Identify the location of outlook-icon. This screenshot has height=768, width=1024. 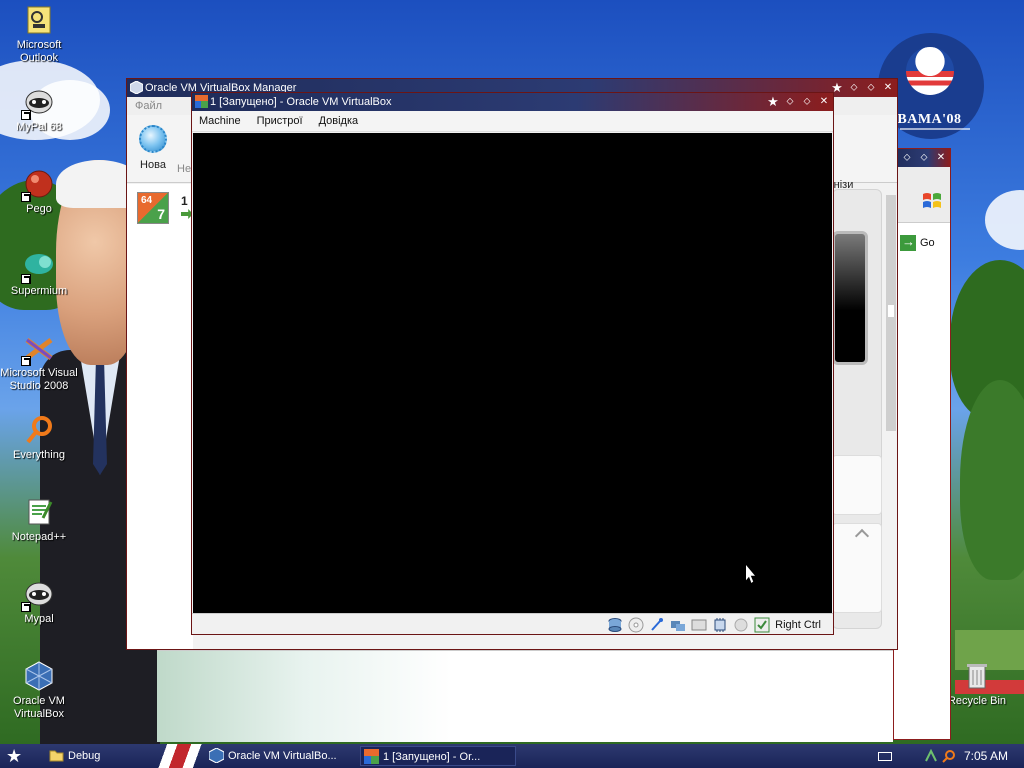
(39, 20).